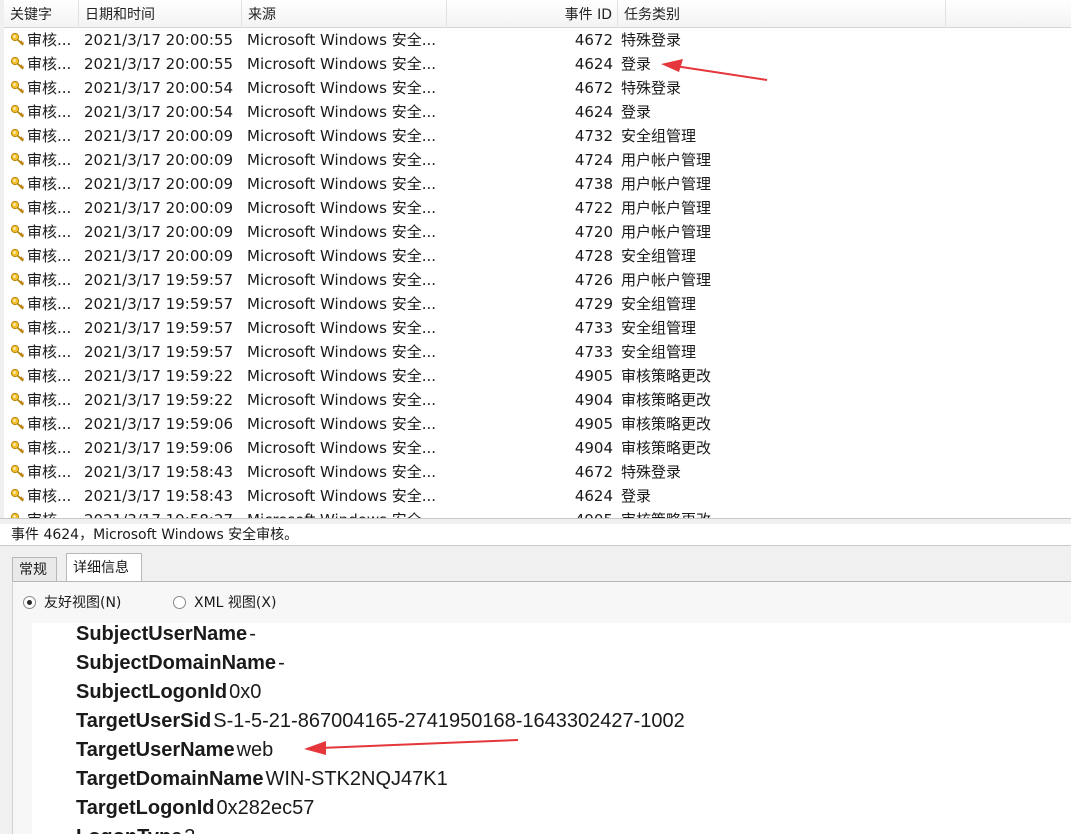 The width and height of the screenshot is (1071, 834). What do you see at coordinates (262, 779) in the screenshot?
I see `event-data-field: TargetDomainName WIN-STK2NQJ47K1` at bounding box center [262, 779].